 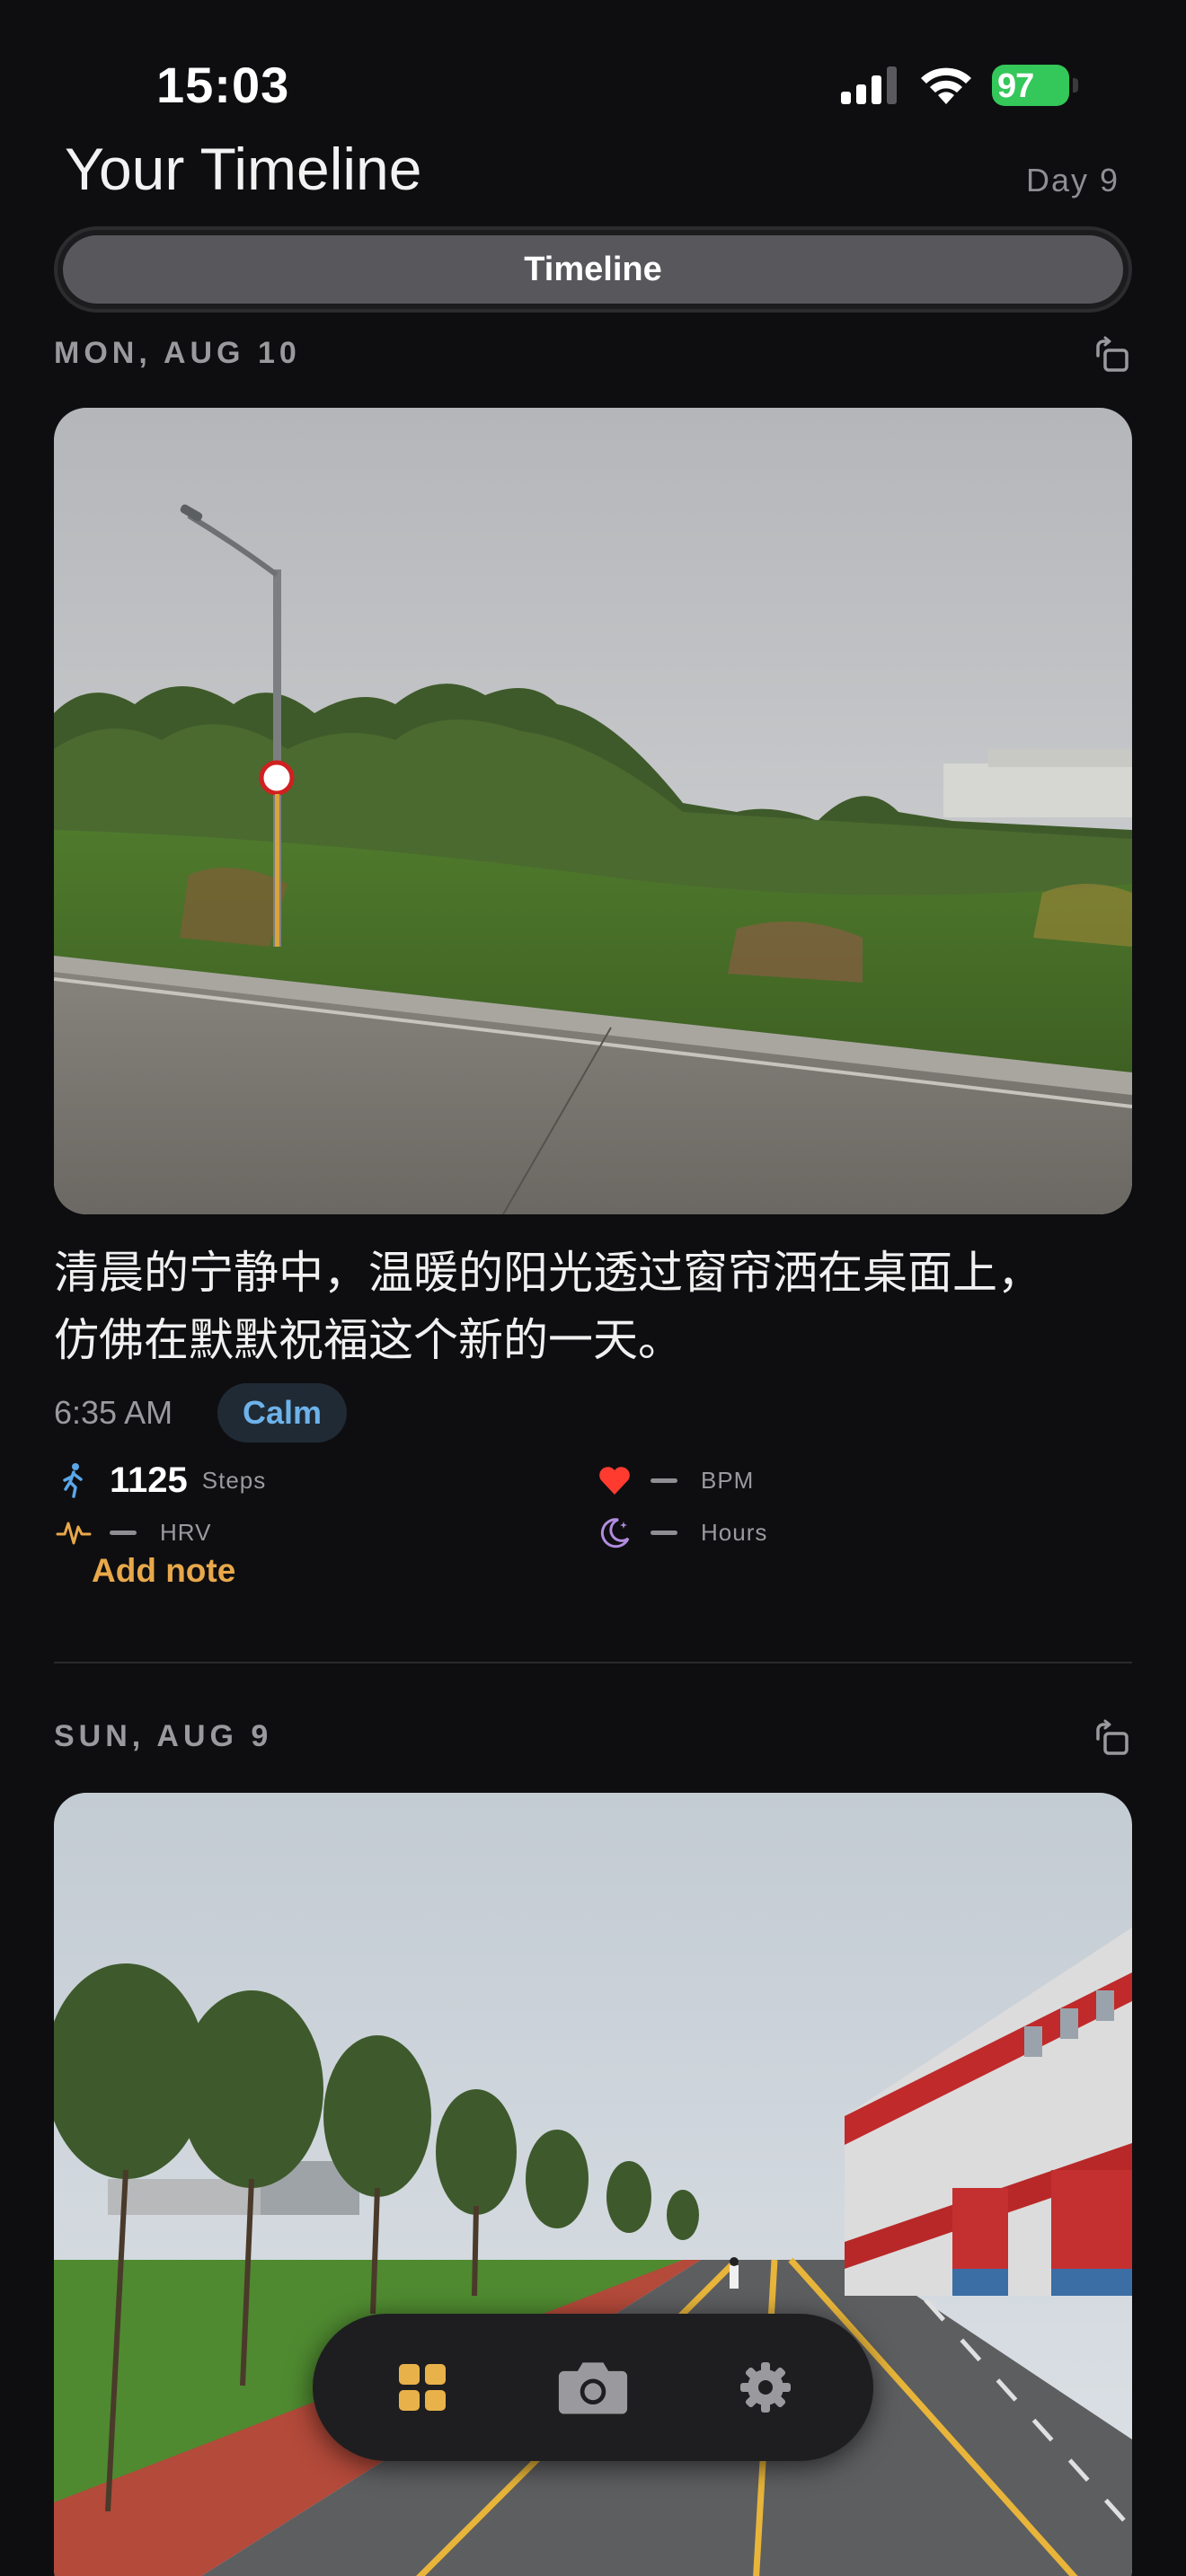 I want to click on day-counter: Day 9, so click(x=1072, y=180).